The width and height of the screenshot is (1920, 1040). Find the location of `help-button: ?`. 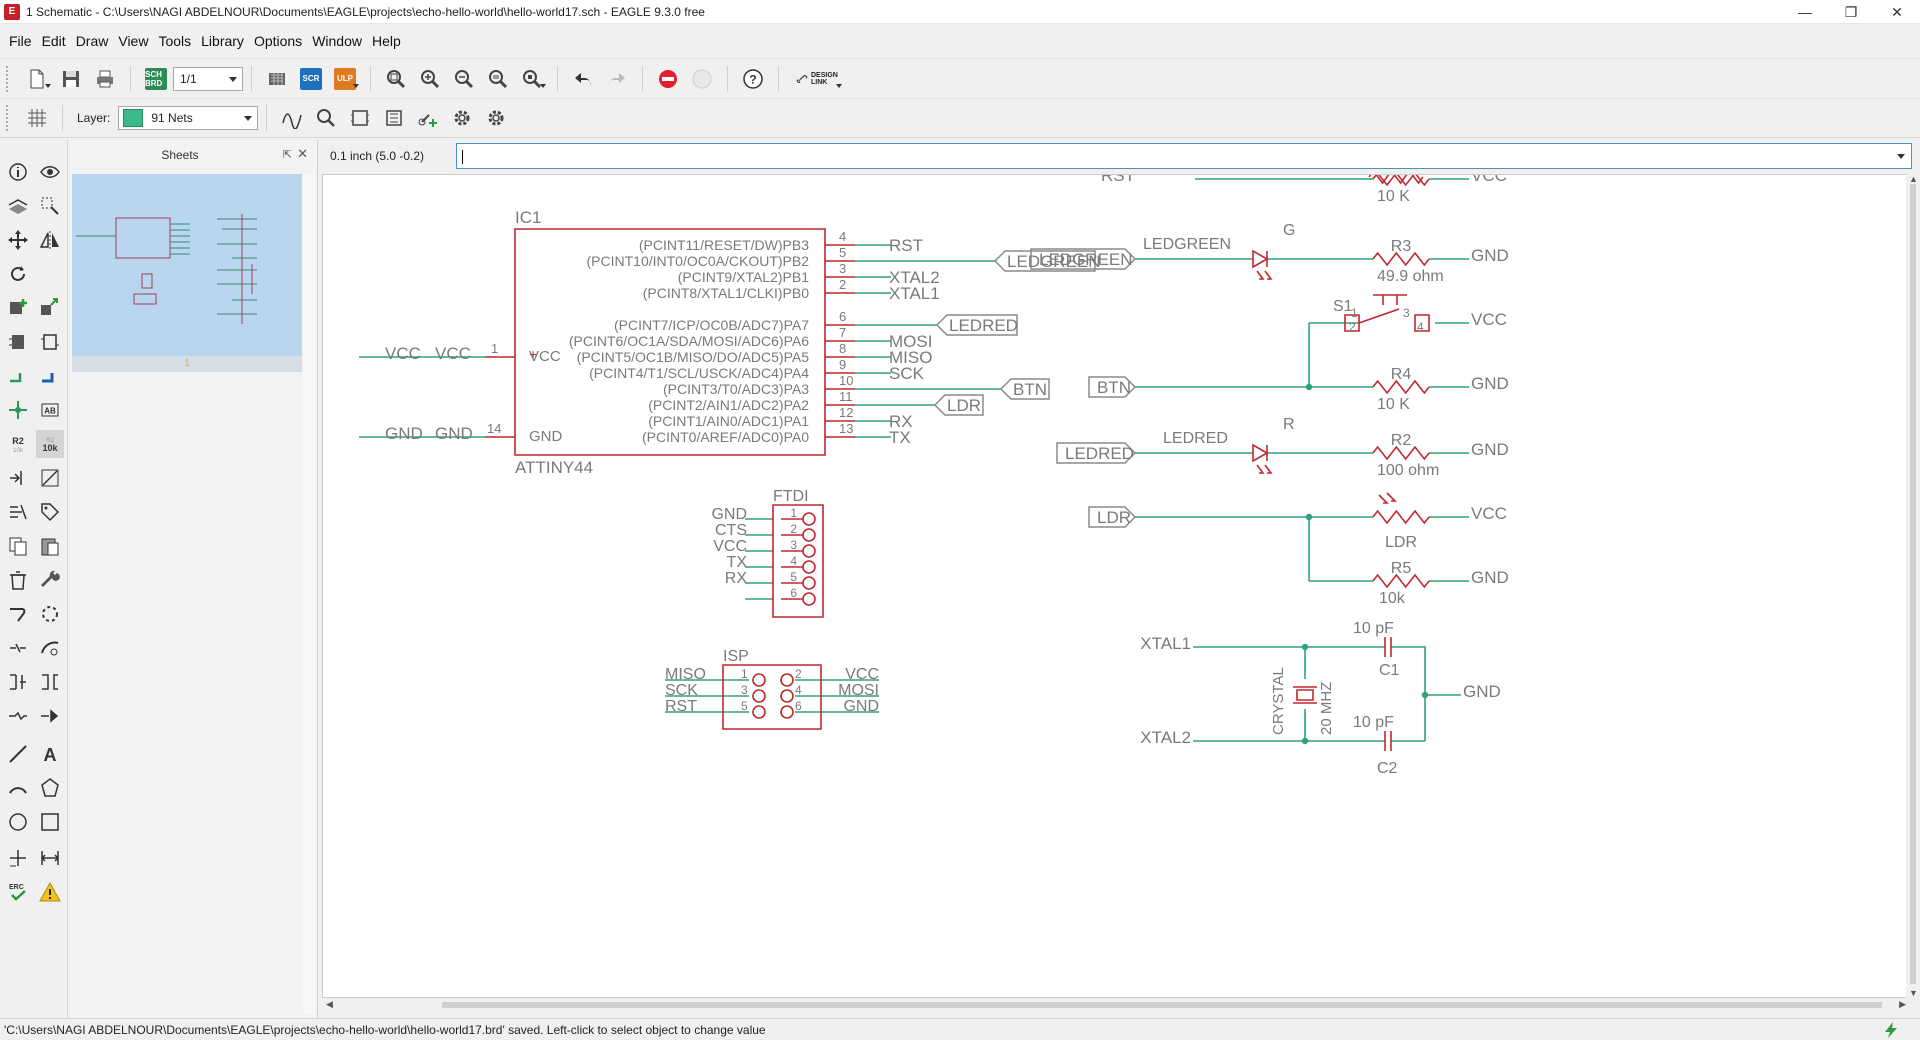

help-button: ? is located at coordinates (753, 79).